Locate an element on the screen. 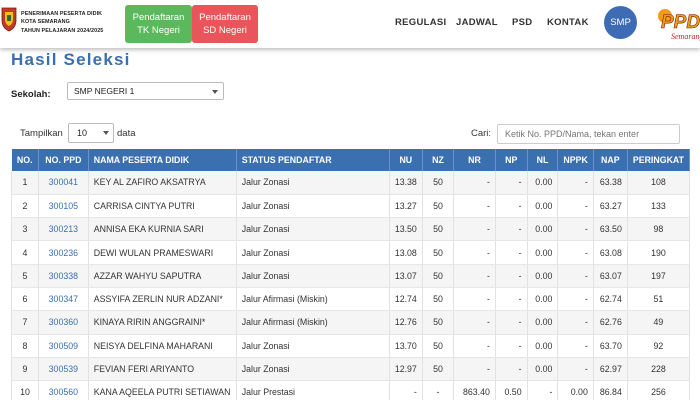 The width and height of the screenshot is (700, 400). cell-nu: 13.08 is located at coordinates (406, 252).